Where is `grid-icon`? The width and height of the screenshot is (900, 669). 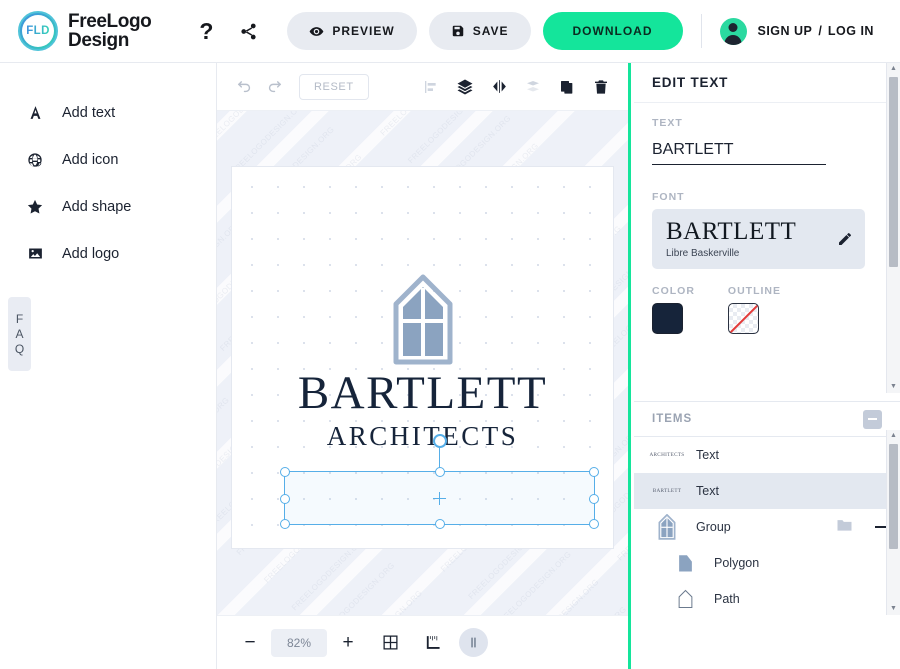 grid-icon is located at coordinates (390, 642).